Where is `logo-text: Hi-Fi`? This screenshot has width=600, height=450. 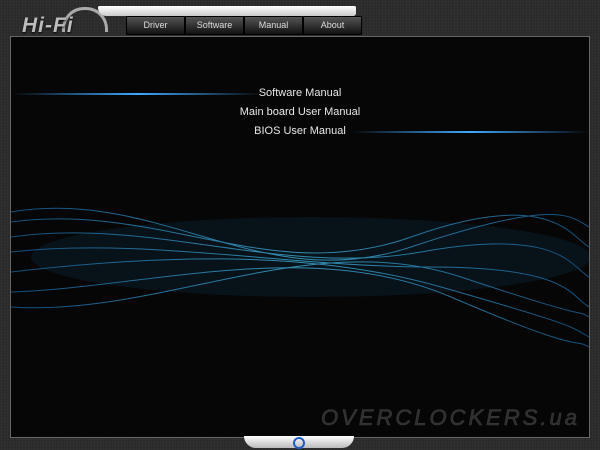 logo-text: Hi-Fi is located at coordinates (48, 25).